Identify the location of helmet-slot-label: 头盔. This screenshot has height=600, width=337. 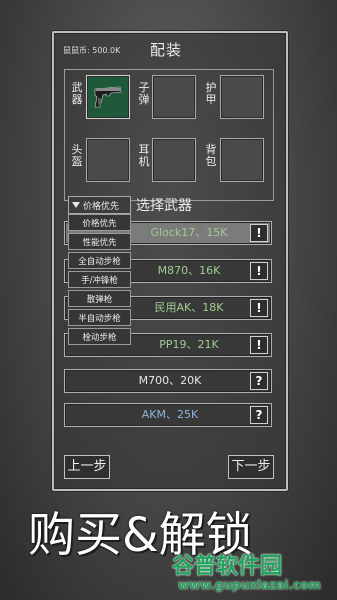
(77, 155).